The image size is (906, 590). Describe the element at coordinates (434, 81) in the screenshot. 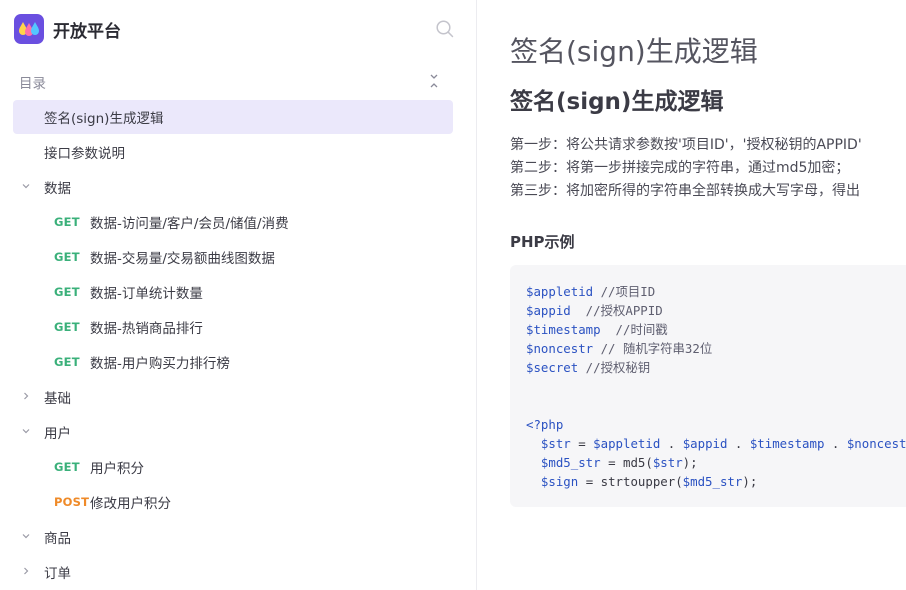

I see `collapse-icon` at that location.